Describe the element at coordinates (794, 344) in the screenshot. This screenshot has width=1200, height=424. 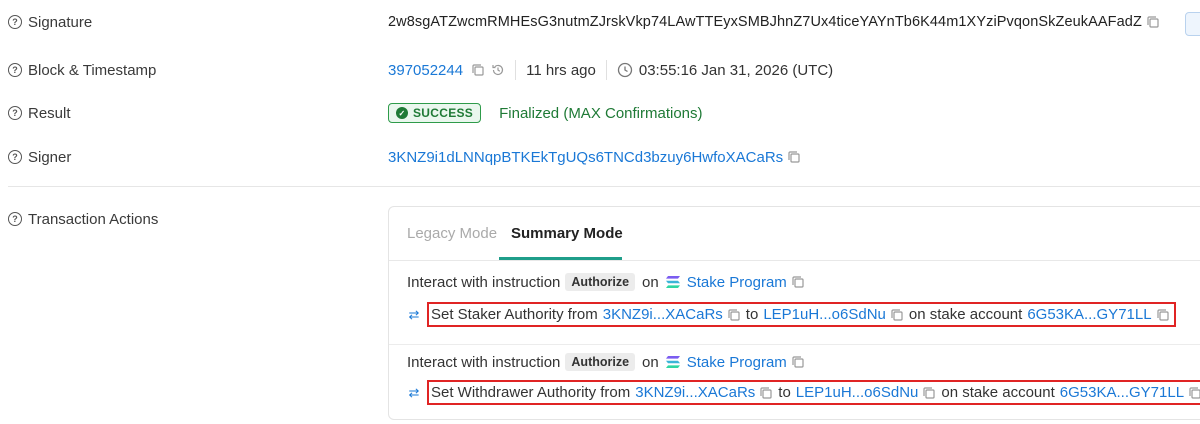
I see `instruction-divider` at that location.